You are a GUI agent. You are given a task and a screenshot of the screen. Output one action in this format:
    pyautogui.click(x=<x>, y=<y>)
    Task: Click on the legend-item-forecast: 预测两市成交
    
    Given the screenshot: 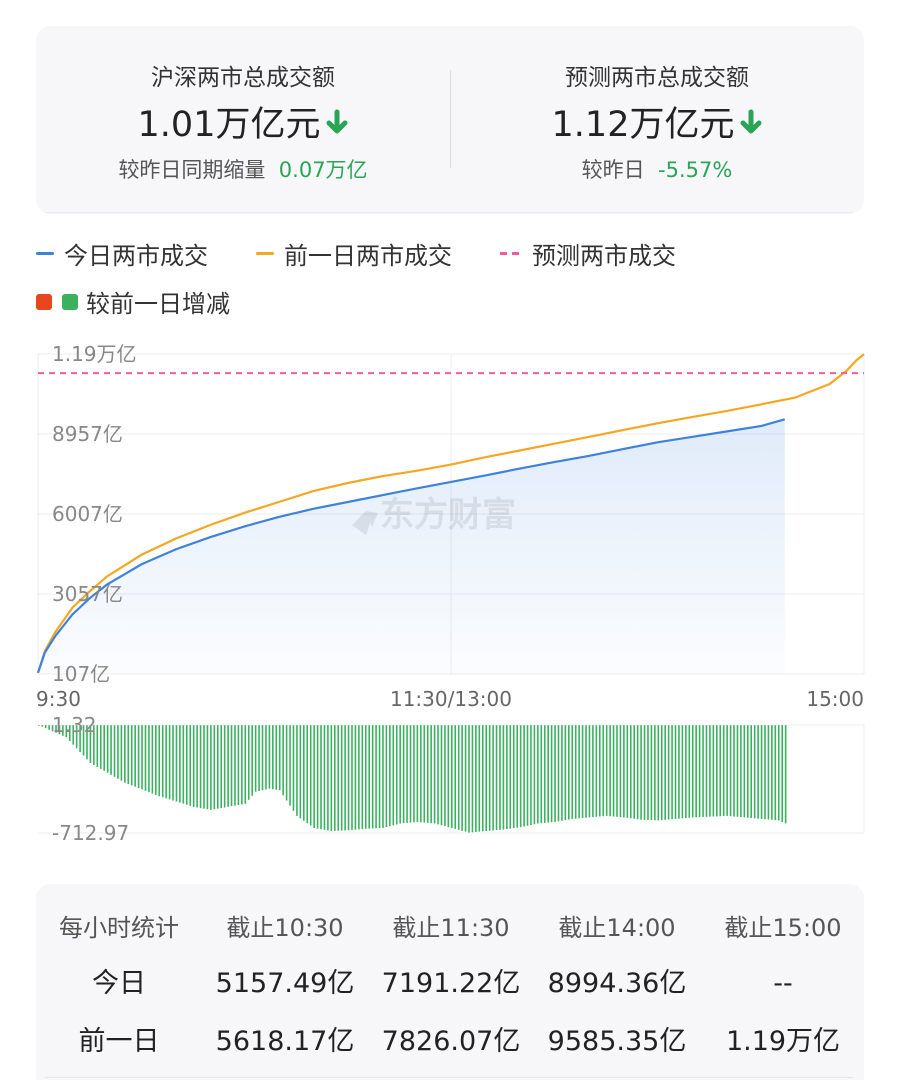 What is the action you would take?
    pyautogui.click(x=588, y=253)
    